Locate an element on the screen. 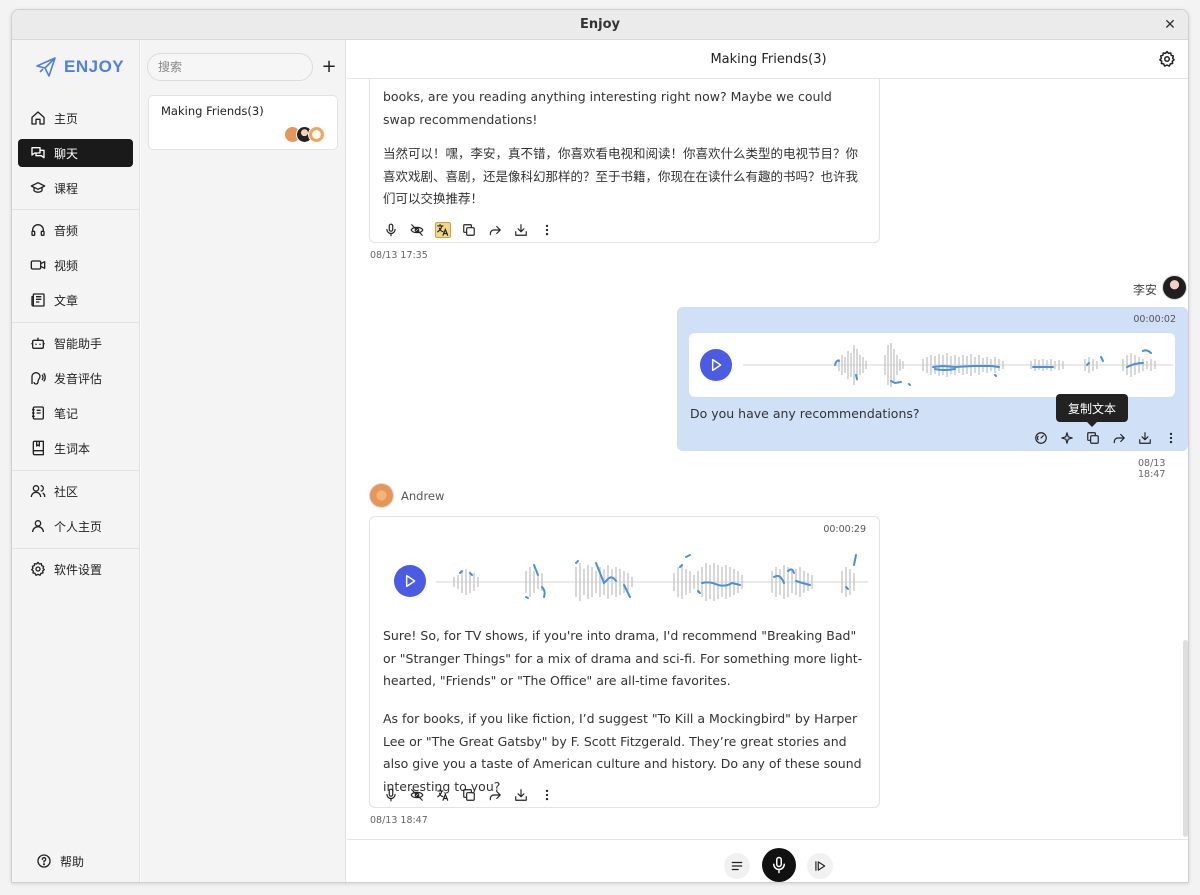  transcript-button is located at coordinates (737, 866).